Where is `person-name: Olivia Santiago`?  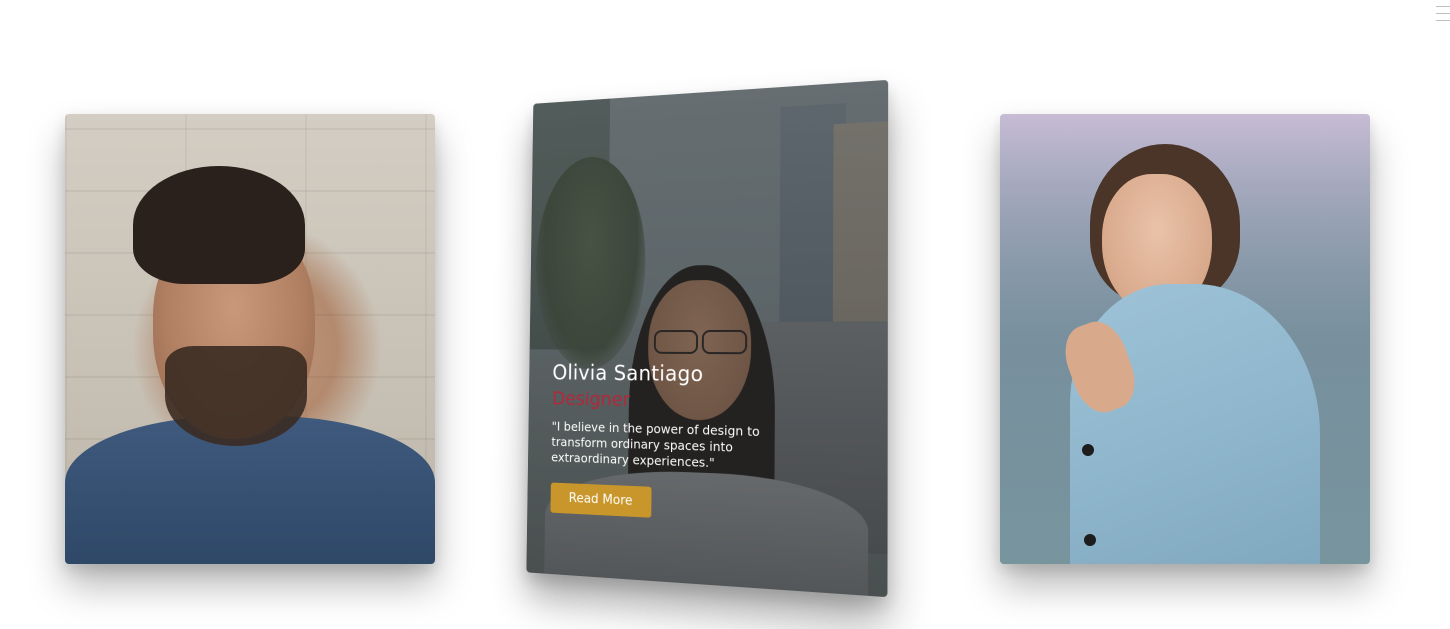
person-name: Olivia Santiago is located at coordinates (676, 374).